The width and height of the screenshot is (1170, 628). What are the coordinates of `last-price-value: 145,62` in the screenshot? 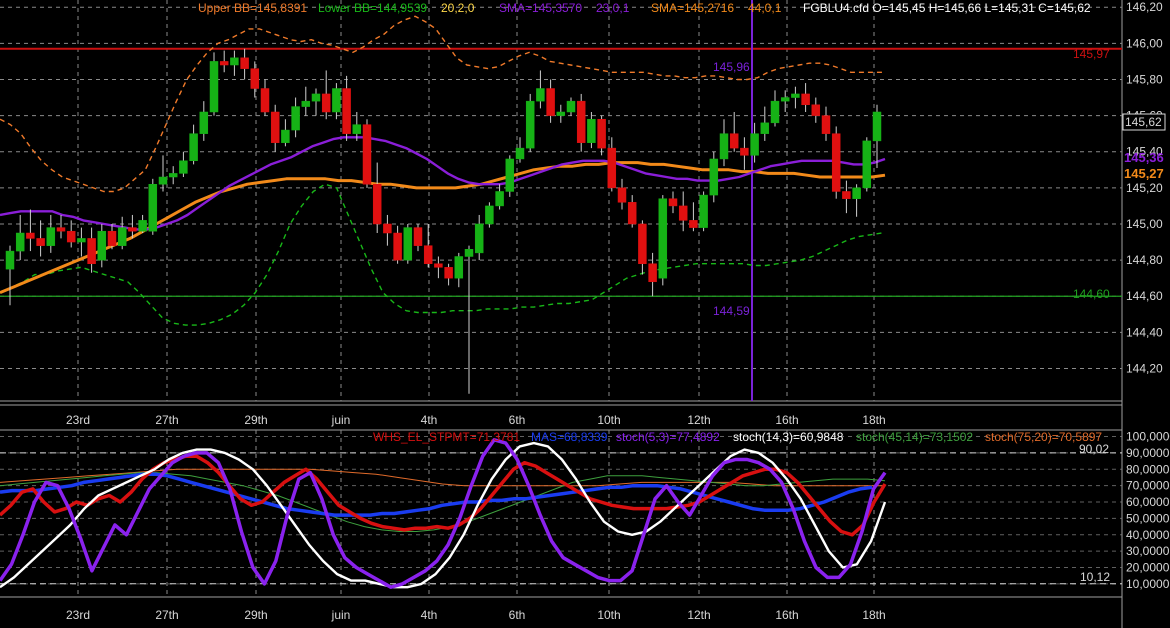 It's located at (1143, 122).